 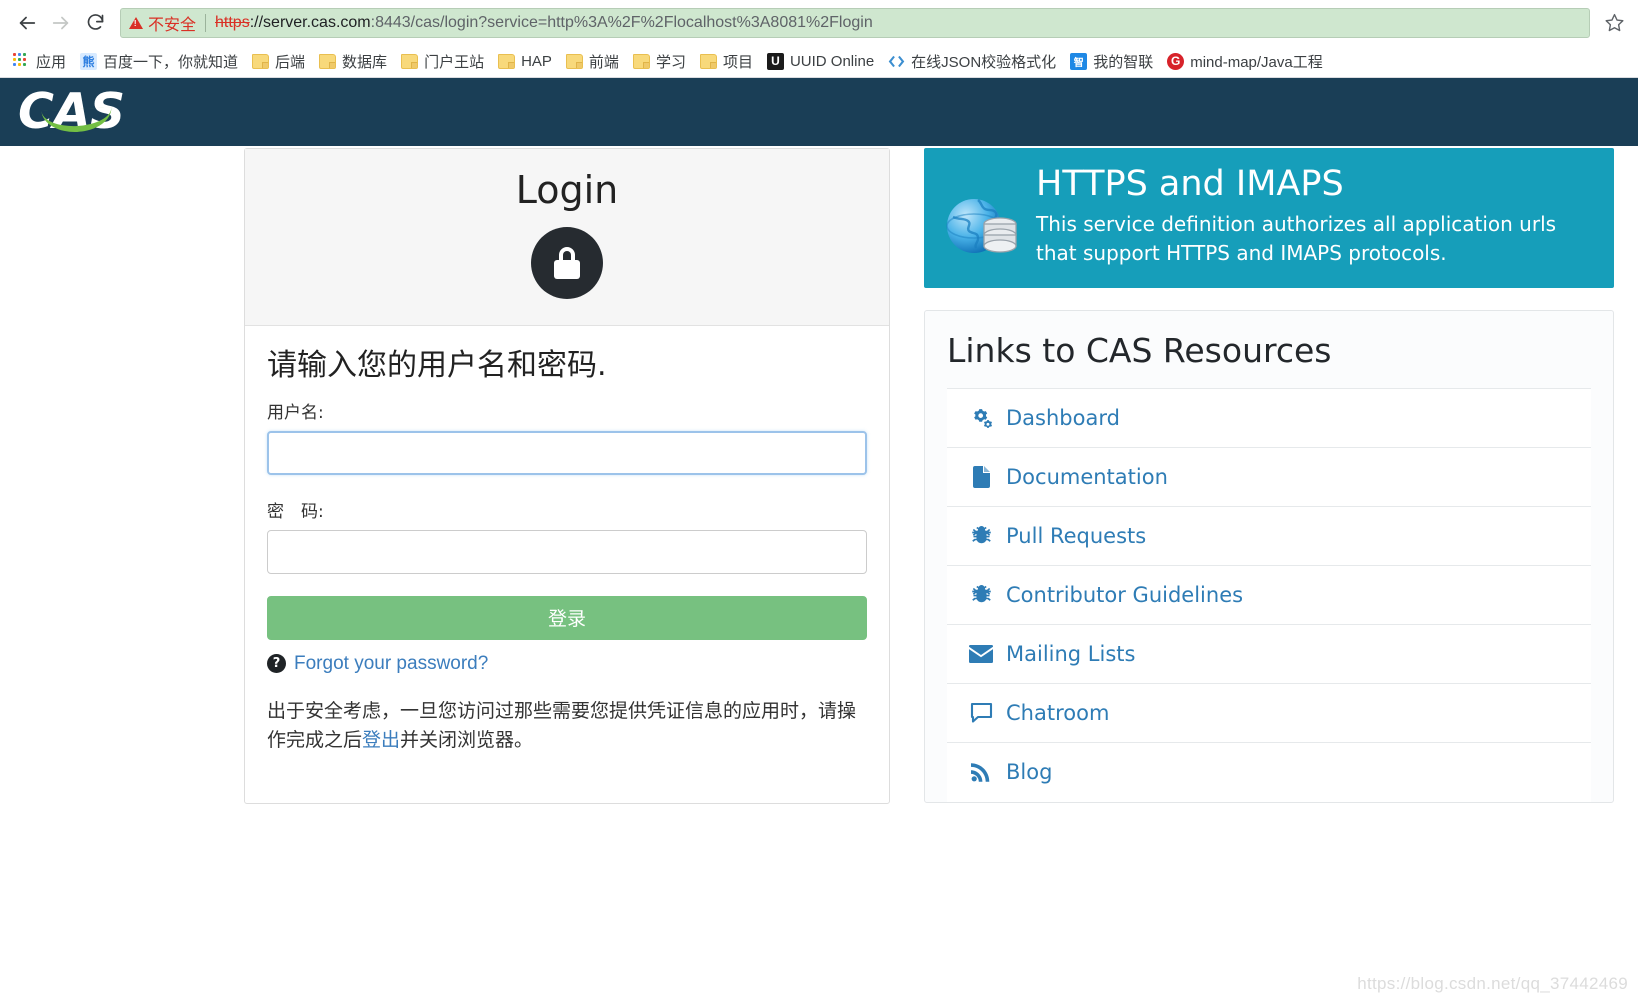 What do you see at coordinates (73, 112) in the screenshot?
I see `cas-logo: CAS` at bounding box center [73, 112].